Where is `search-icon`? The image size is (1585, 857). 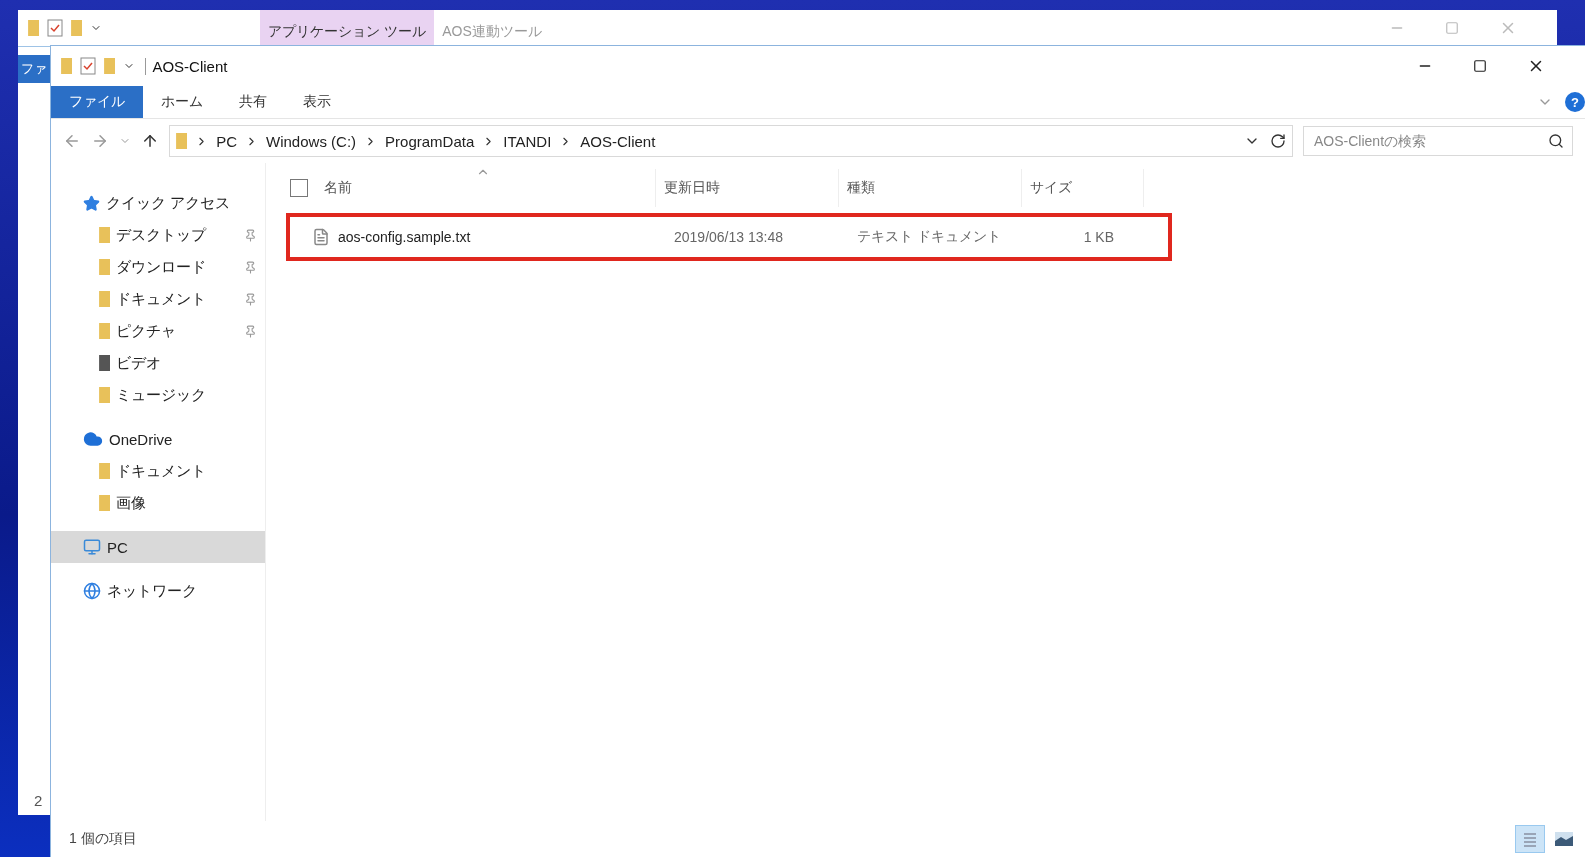 search-icon is located at coordinates (1556, 141).